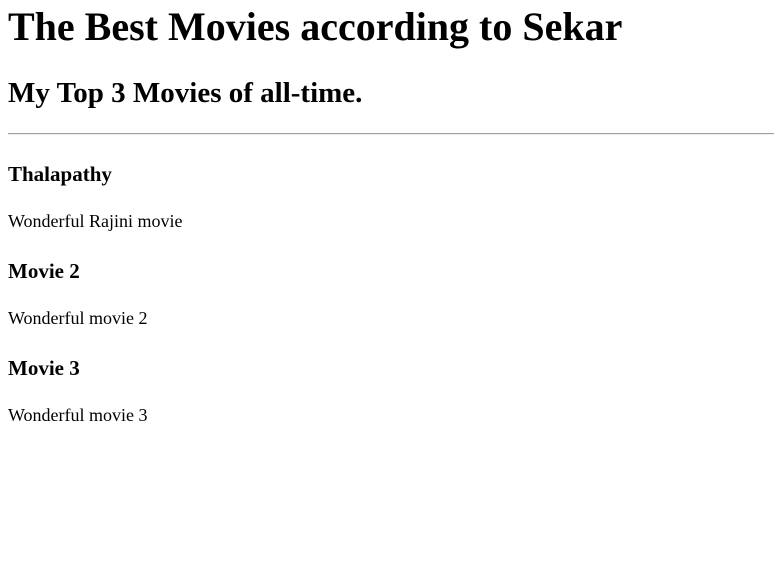 The height and width of the screenshot is (570, 774). I want to click on movie-title-2: Movie 2, so click(44, 271).